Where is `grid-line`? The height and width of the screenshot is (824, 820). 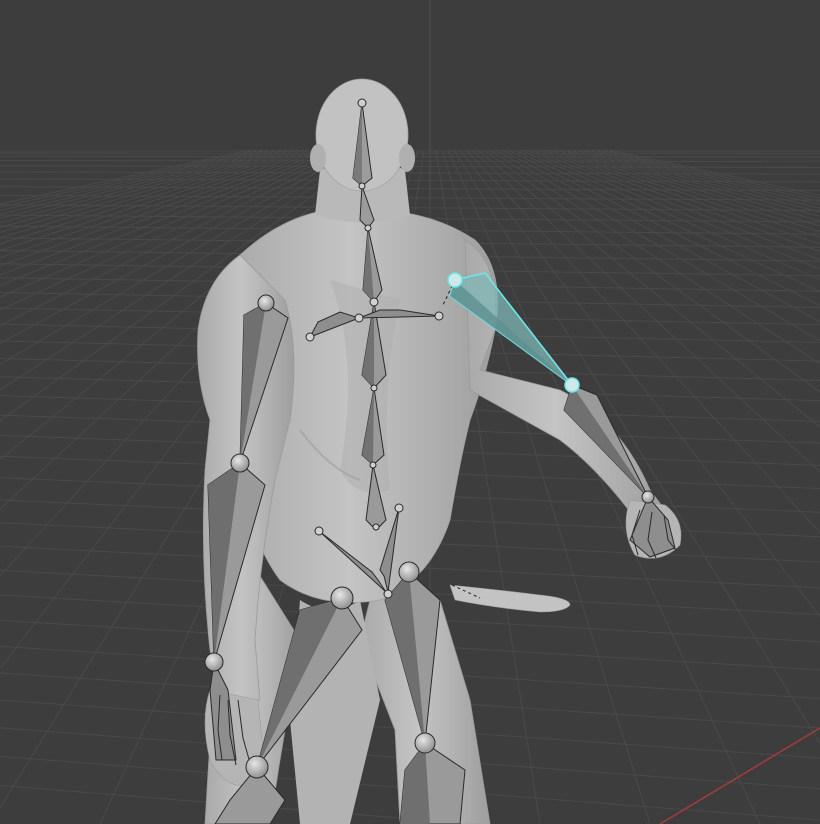 grid-line is located at coordinates (651, 271).